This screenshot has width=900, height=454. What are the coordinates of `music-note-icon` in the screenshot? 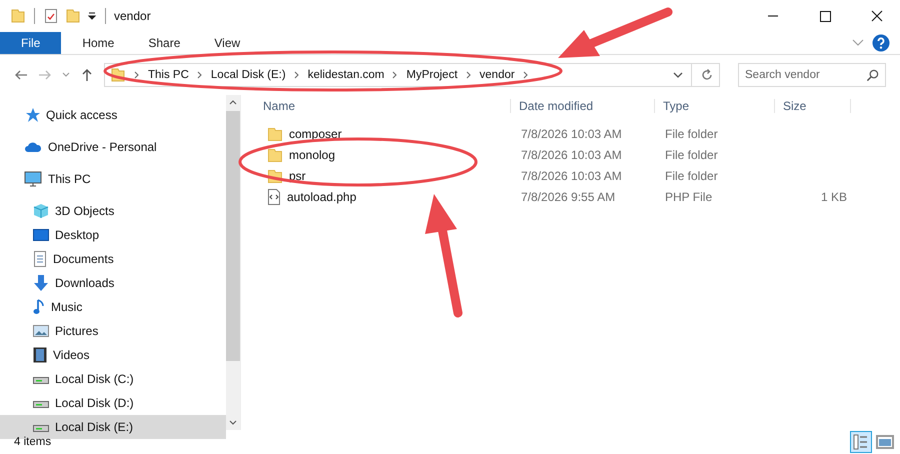 It's located at (39, 307).